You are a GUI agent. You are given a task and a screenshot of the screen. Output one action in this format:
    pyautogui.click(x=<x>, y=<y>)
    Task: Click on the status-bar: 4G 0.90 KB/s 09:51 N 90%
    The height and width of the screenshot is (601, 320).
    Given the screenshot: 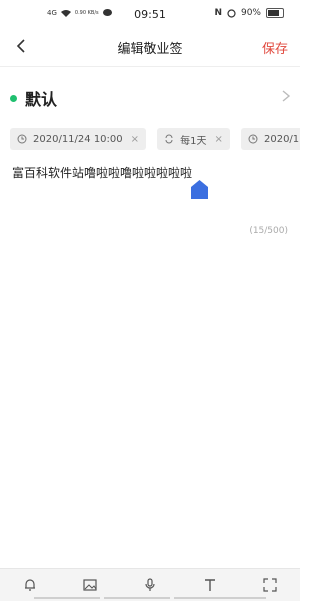 What is the action you would take?
    pyautogui.click(x=150, y=14)
    